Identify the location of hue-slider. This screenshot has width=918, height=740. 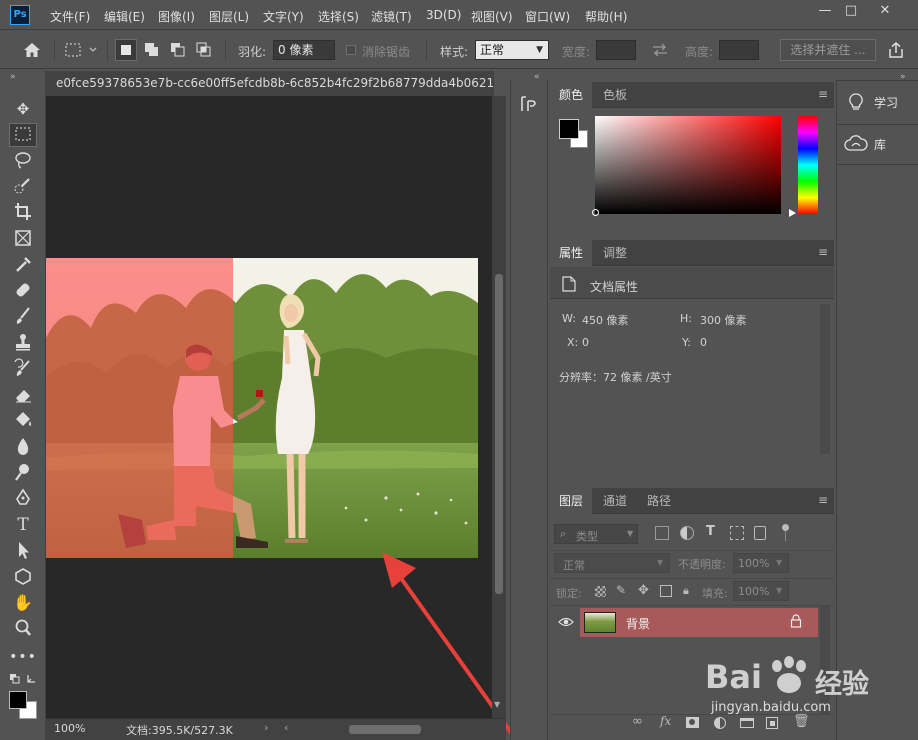
(808, 165).